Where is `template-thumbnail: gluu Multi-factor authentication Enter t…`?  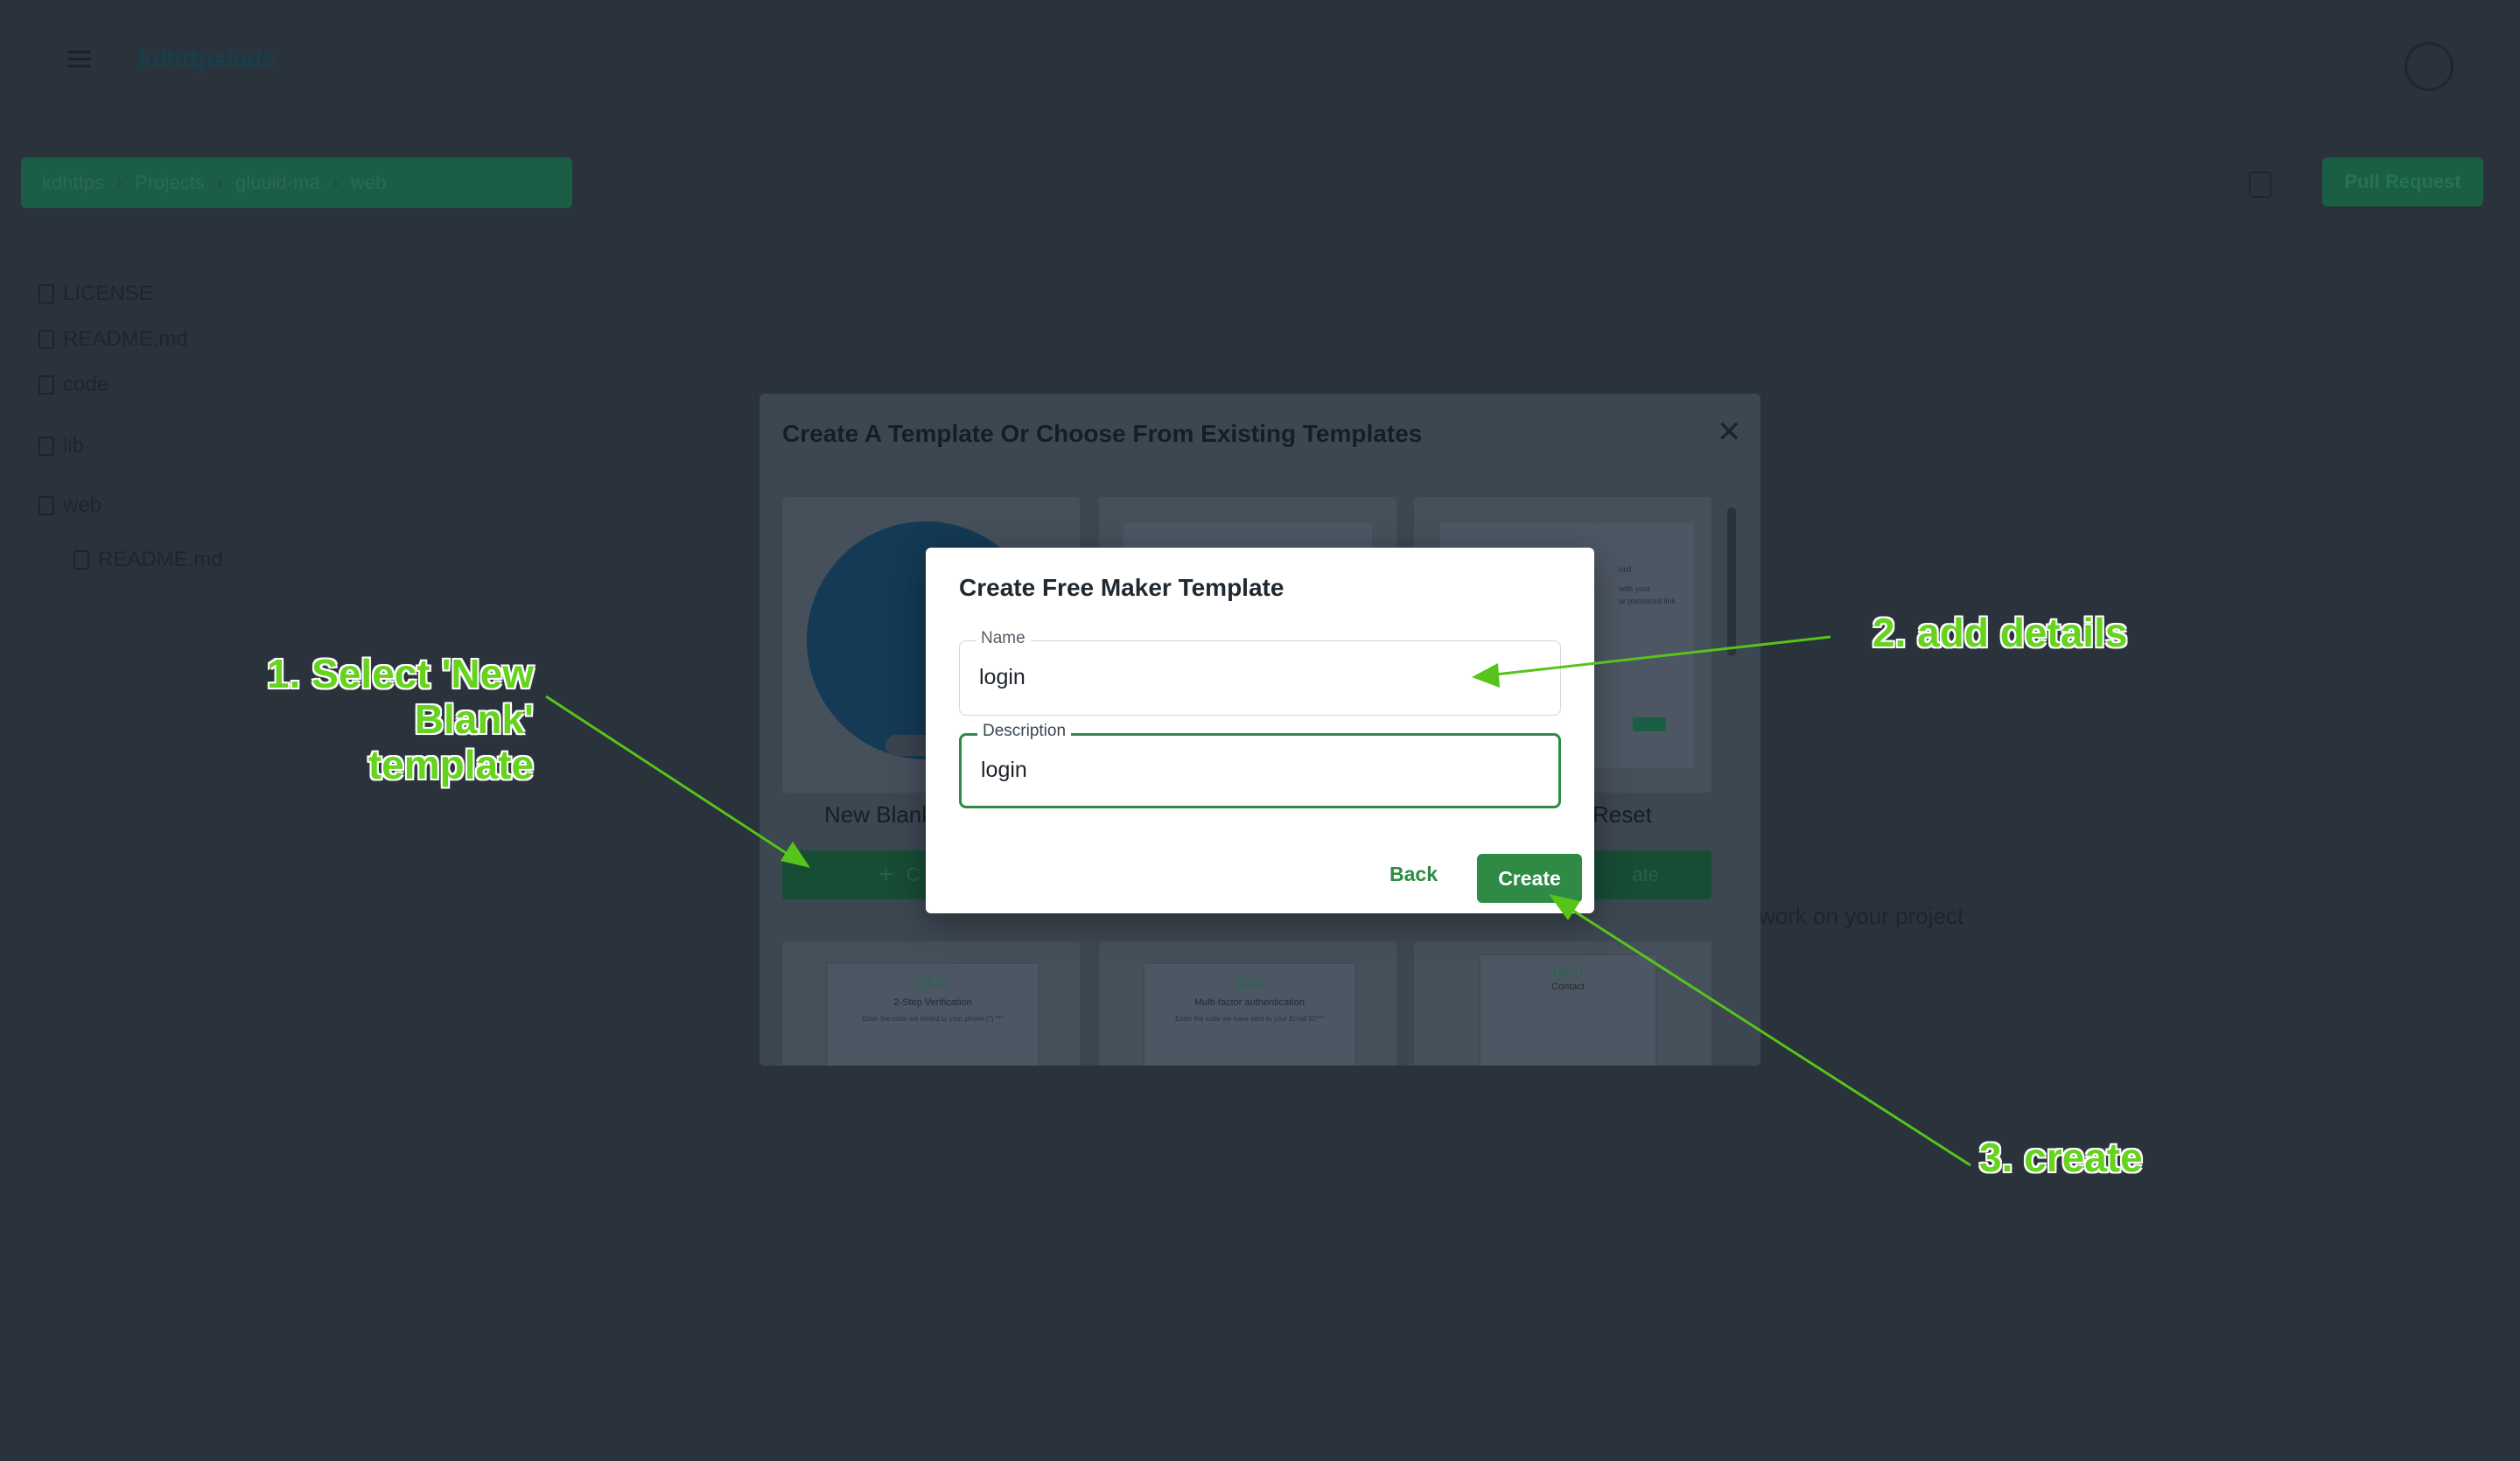 template-thumbnail: gluu Multi-factor authentication Enter t… is located at coordinates (1249, 1014).